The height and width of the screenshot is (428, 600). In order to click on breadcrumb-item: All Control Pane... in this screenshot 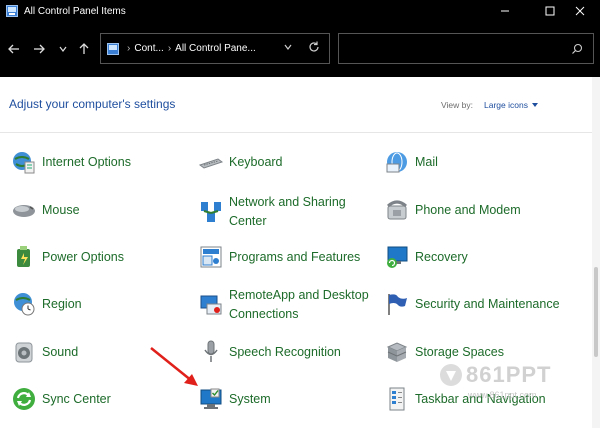, I will do `click(215, 48)`.